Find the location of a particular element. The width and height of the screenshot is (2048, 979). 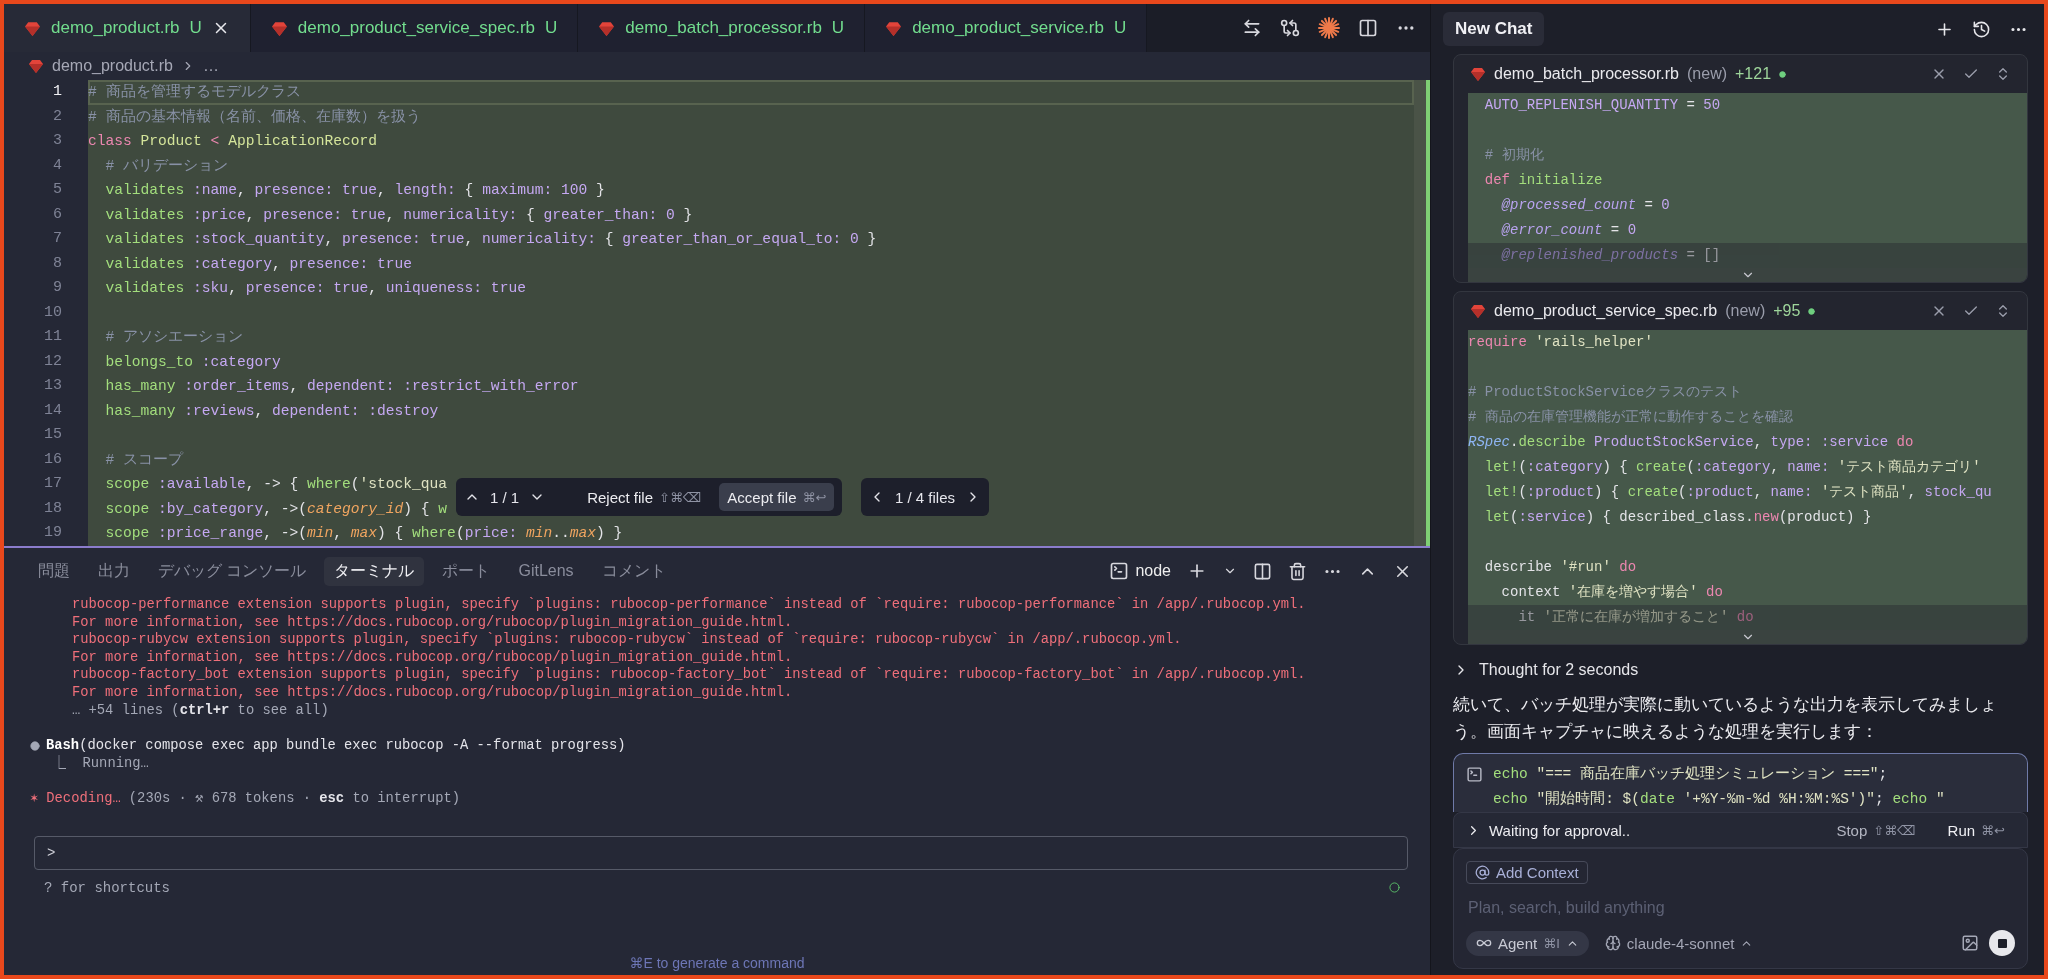

thought-toggle: Thought for 2 seconds is located at coordinates (1559, 670).